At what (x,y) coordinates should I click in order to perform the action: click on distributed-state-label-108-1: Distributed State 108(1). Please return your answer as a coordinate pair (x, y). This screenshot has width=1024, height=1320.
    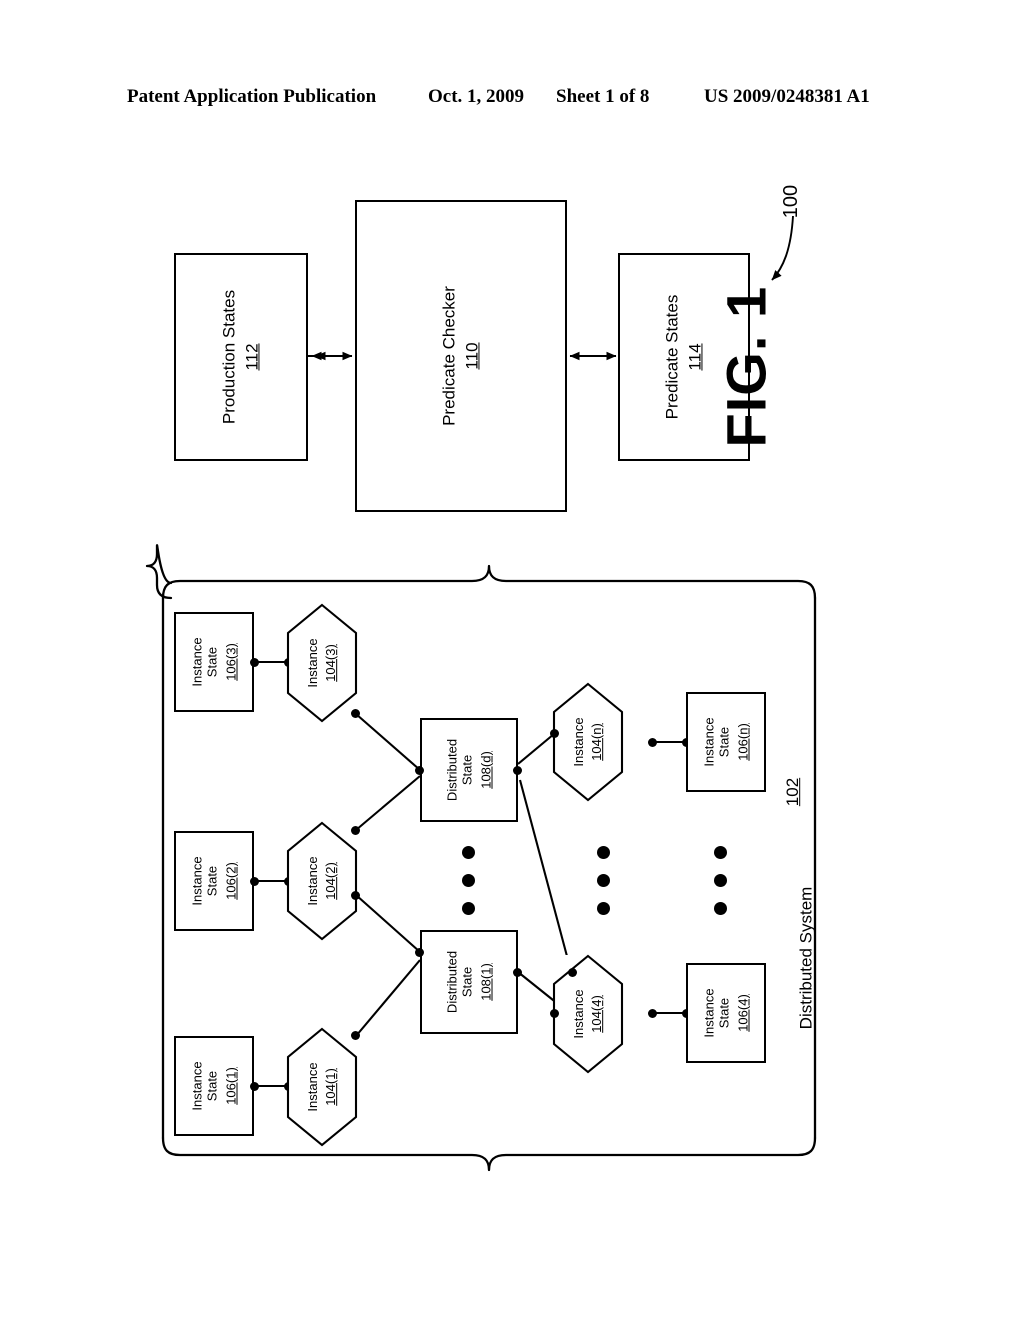
    Looking at the image, I should click on (469, 982).